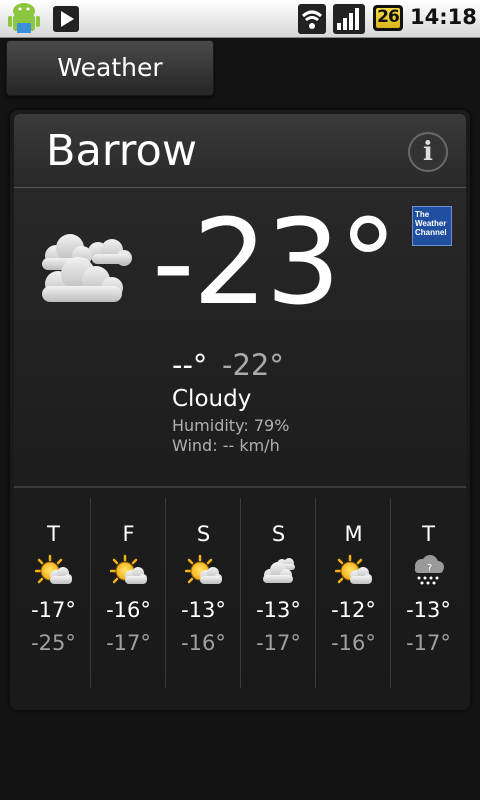 This screenshot has height=800, width=480. What do you see at coordinates (353, 593) in the screenshot?
I see `forecast-day: M -12° -16°` at bounding box center [353, 593].